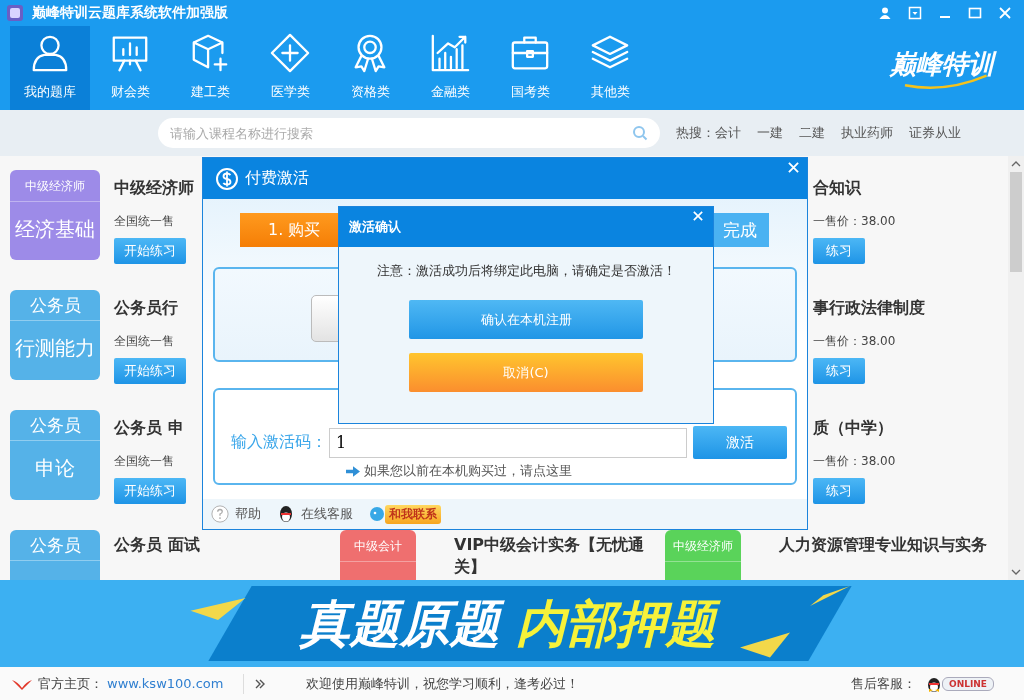 The image size is (1024, 700). I want to click on banner-headline: 内部押题, so click(620, 623).